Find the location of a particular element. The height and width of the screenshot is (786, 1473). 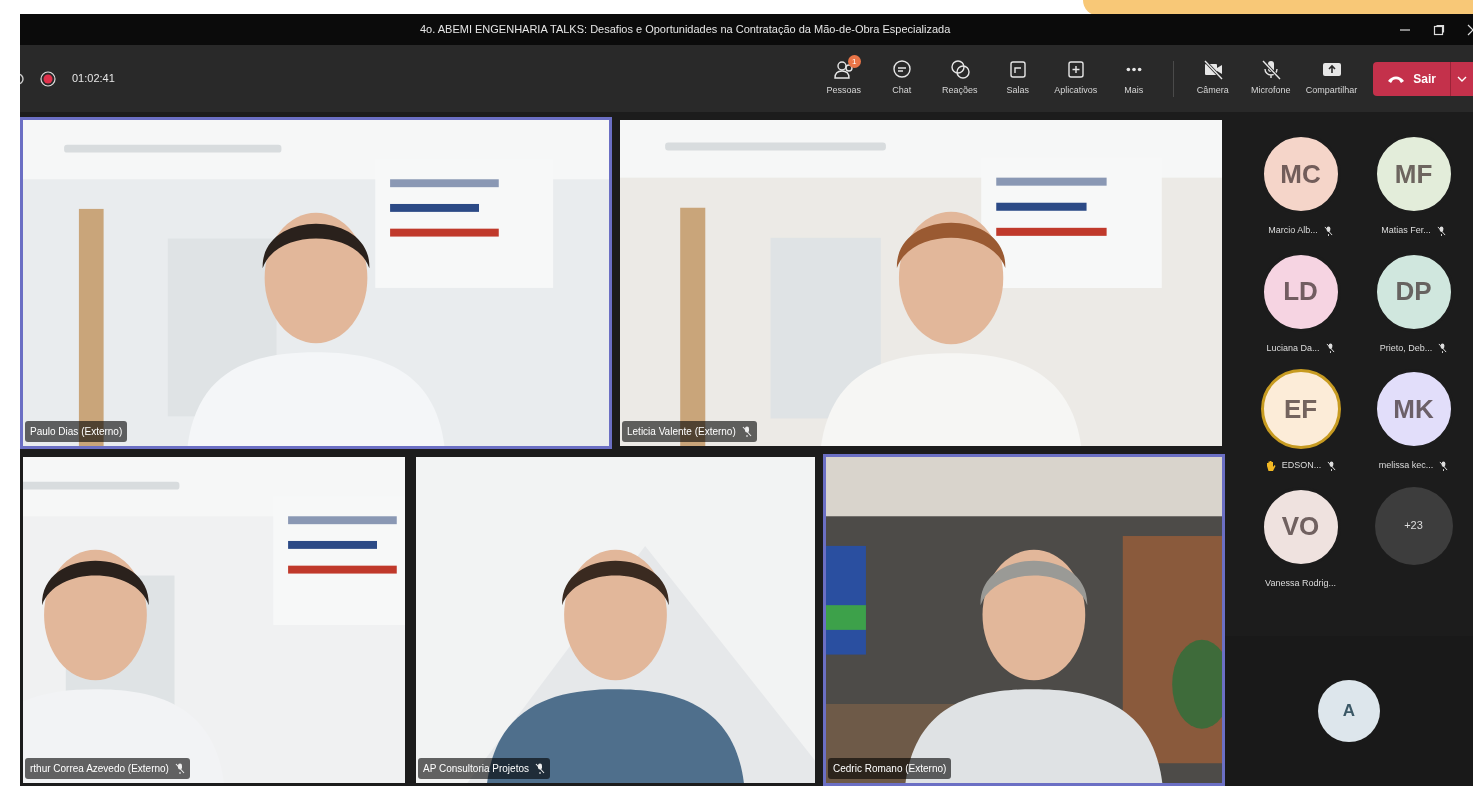

chat-icon is located at coordinates (901, 70).